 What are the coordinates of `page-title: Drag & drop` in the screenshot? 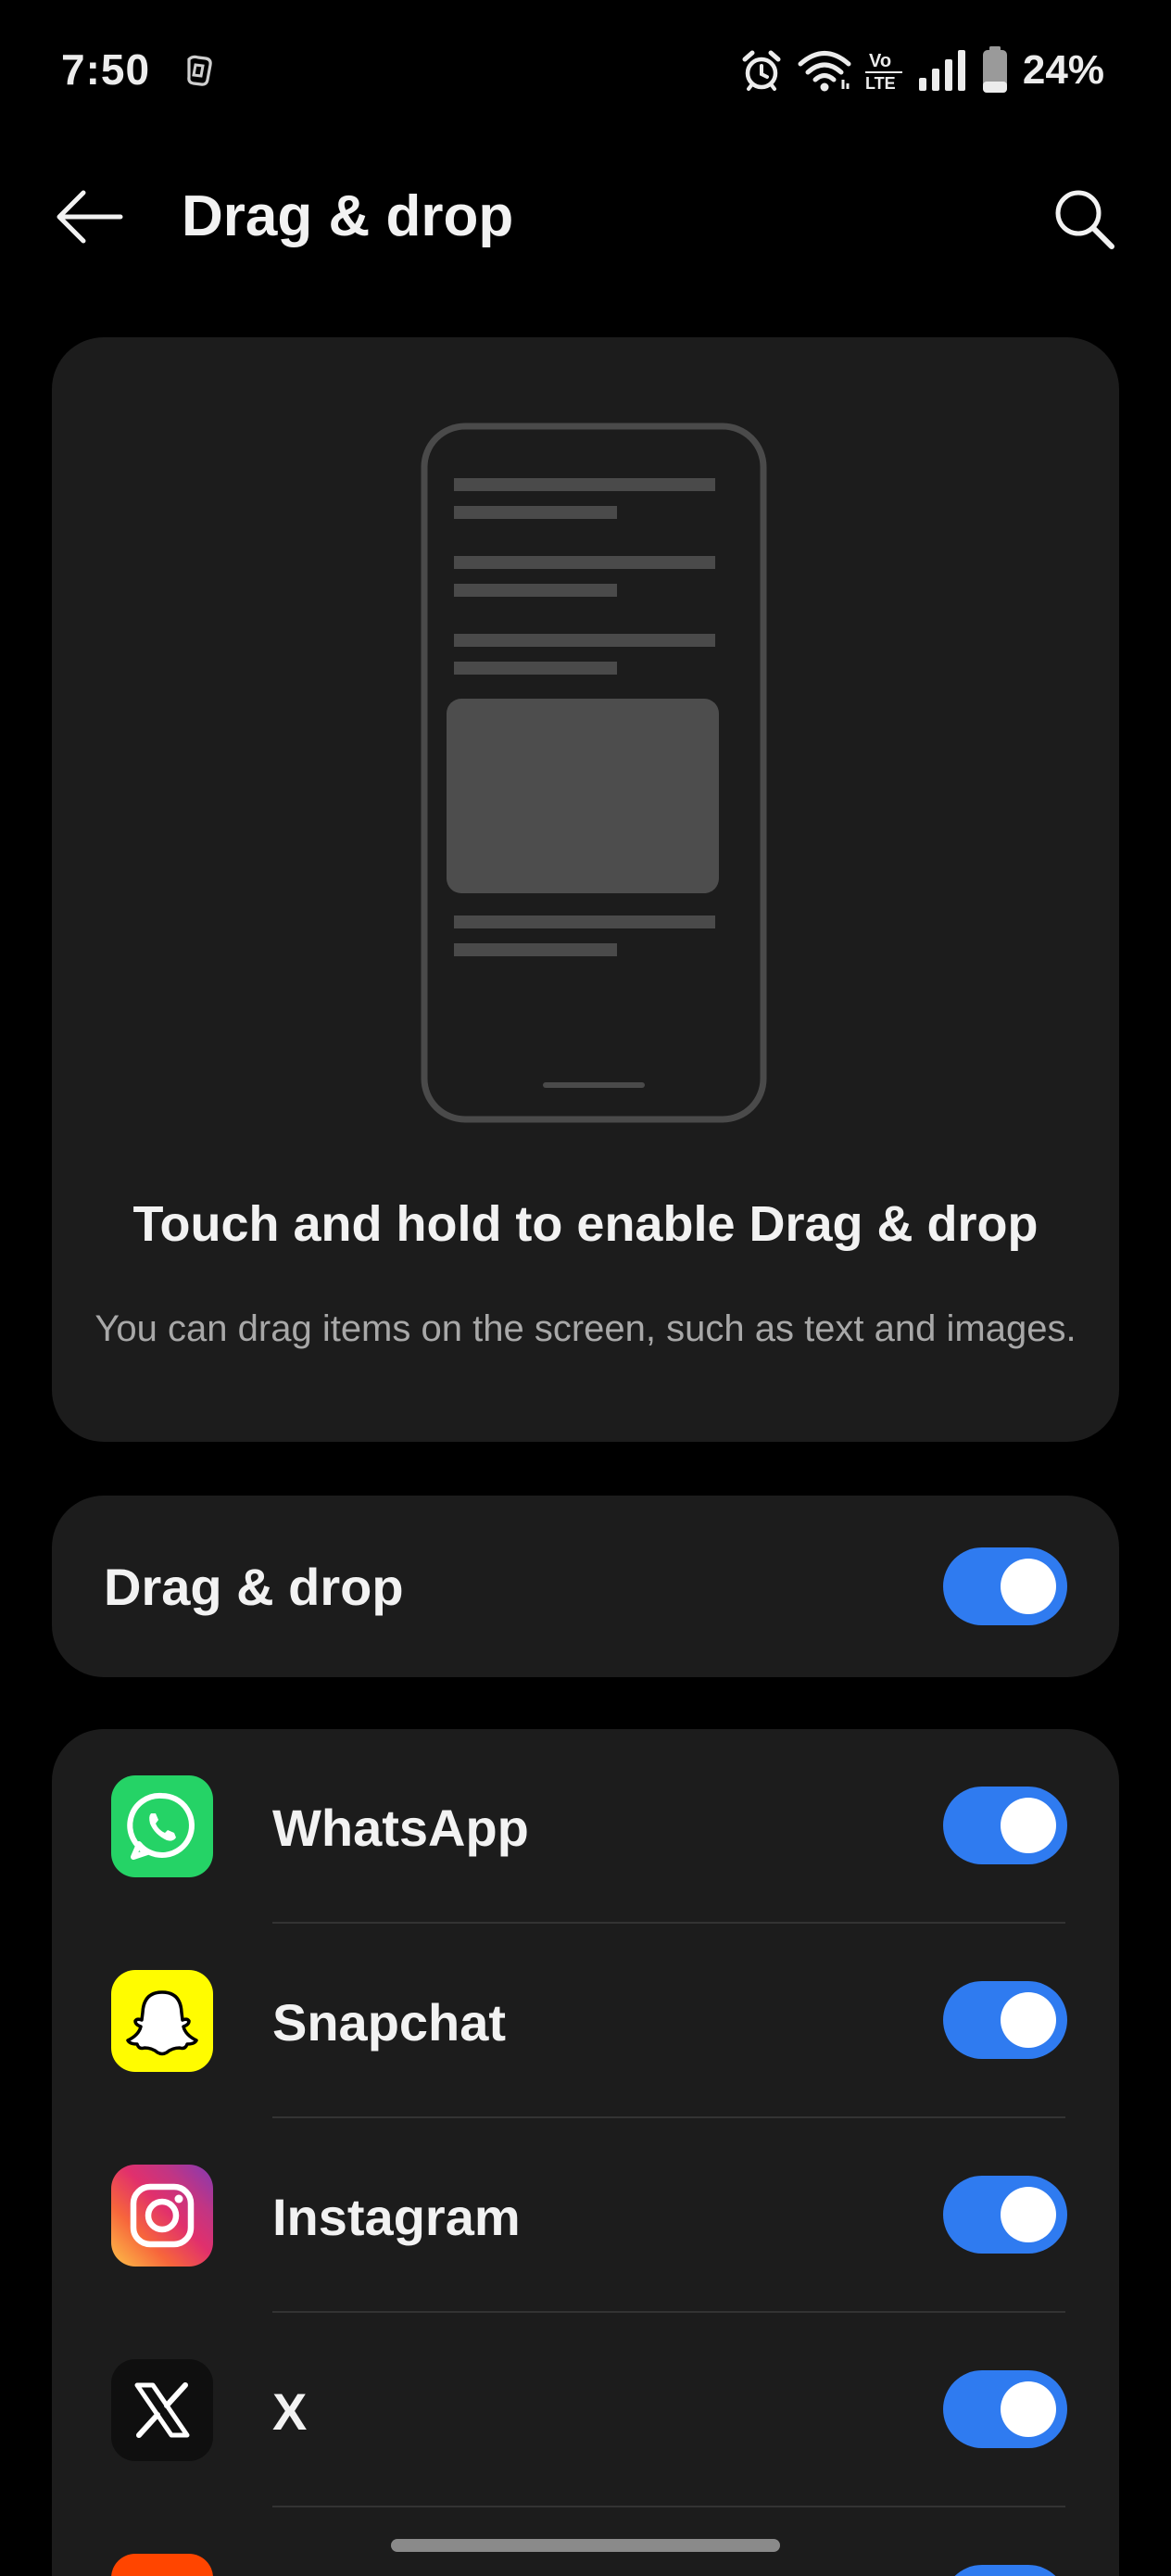 It's located at (348, 216).